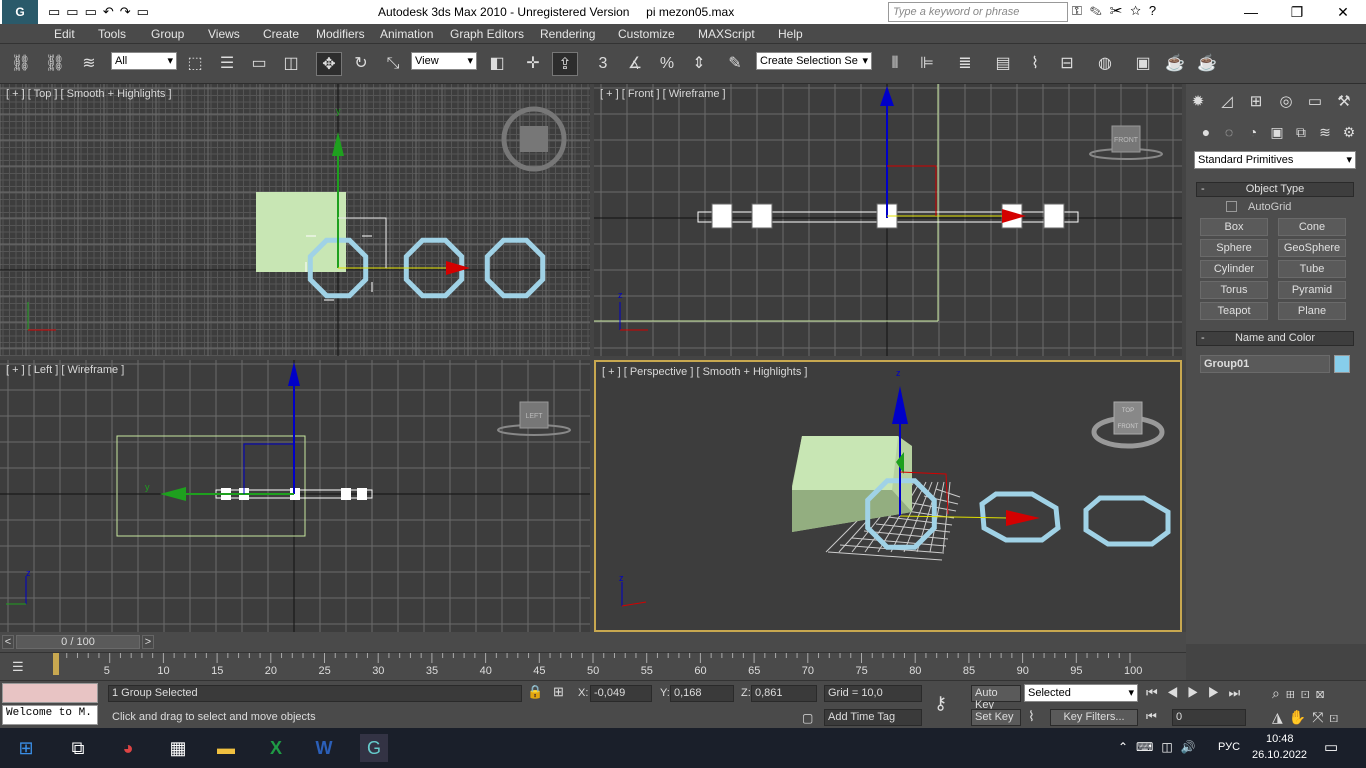  I want to click on reference-coord-dropdown: View, so click(444, 61).